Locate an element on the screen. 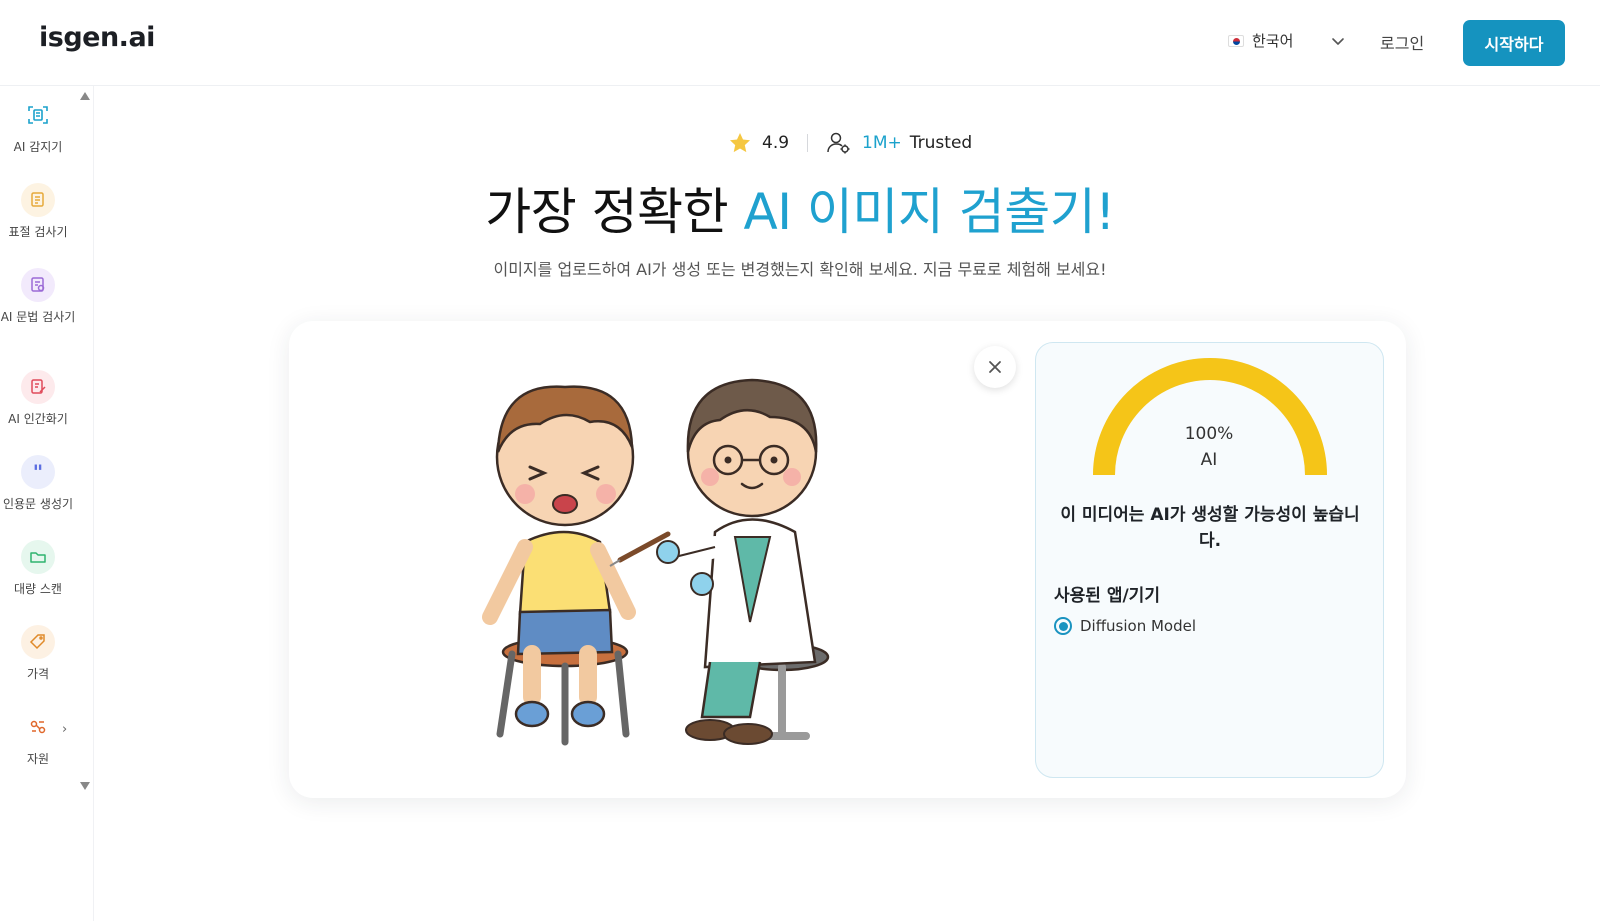  verdict-text: 이 미디어는 AI가 생성할 가능성이 높습니다. is located at coordinates (1210, 528).